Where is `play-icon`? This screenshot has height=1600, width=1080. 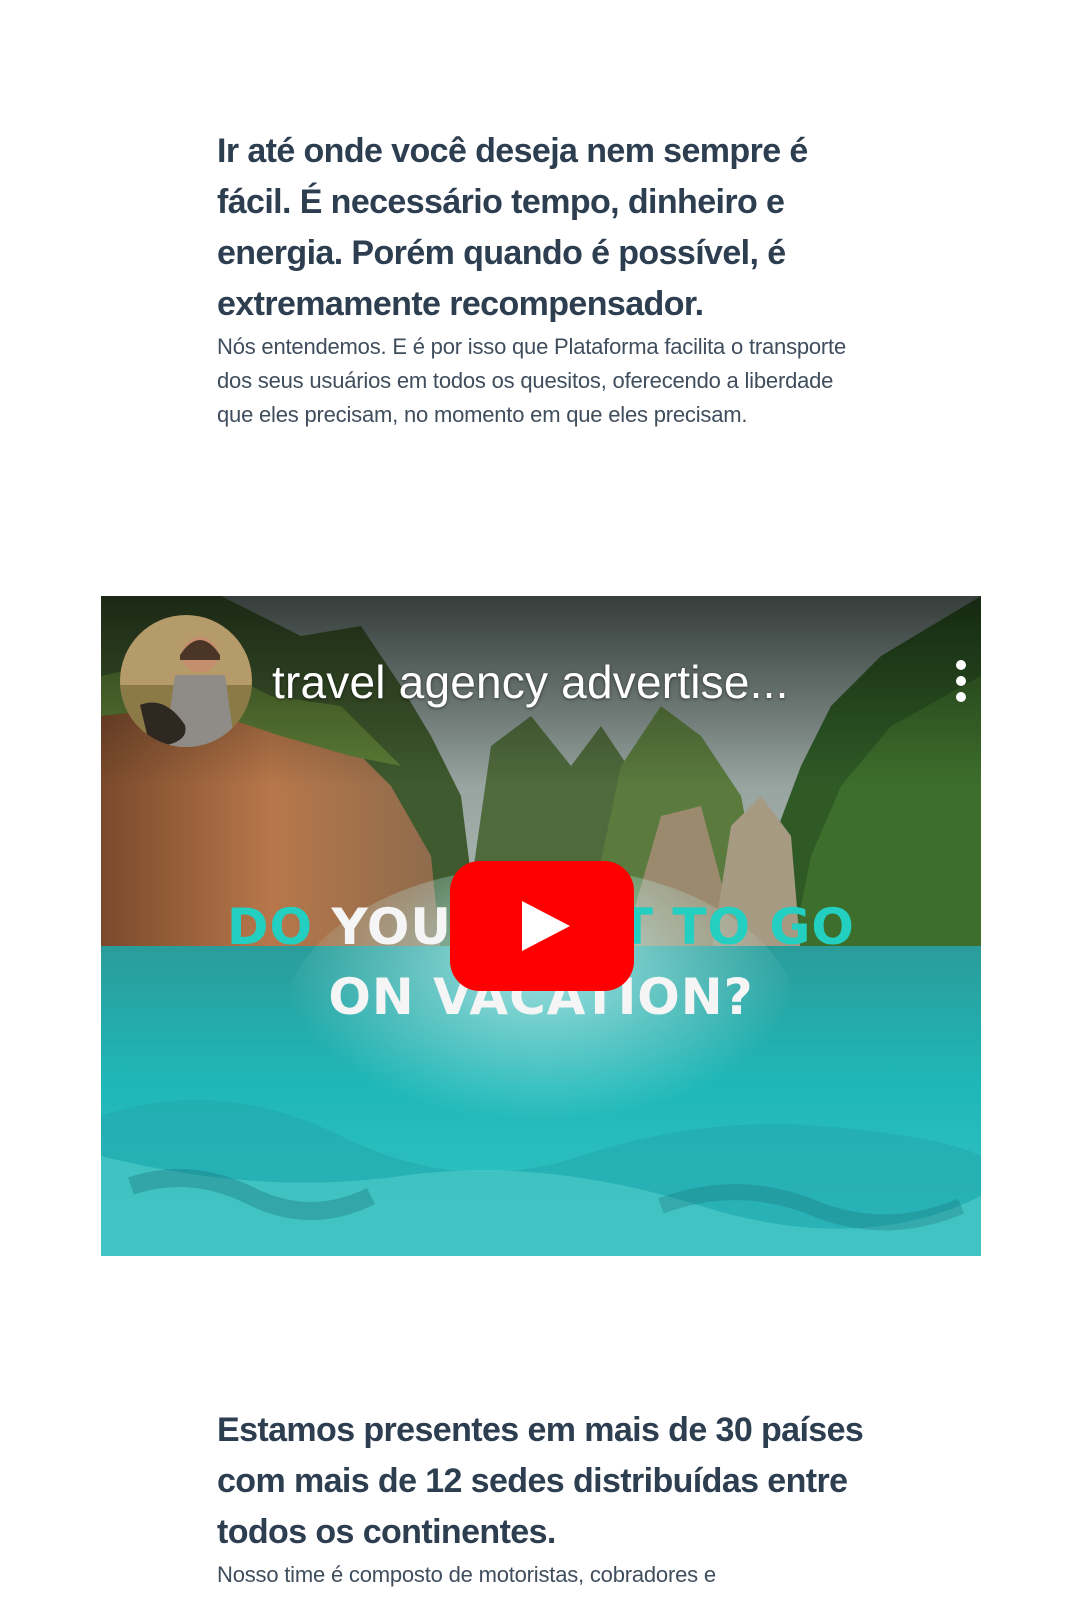
play-icon is located at coordinates (546, 926).